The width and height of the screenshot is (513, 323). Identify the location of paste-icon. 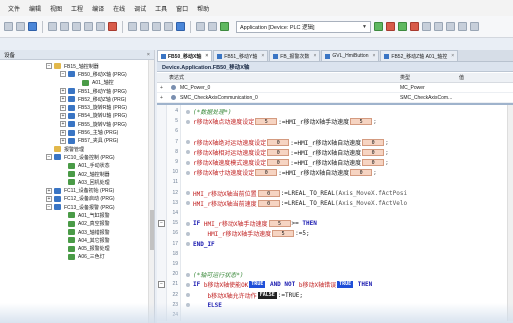
(100, 26).